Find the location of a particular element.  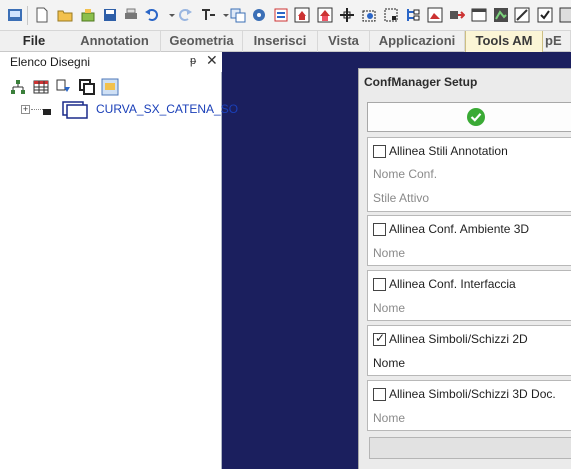

frame-icon is located at coordinates (391, 15).